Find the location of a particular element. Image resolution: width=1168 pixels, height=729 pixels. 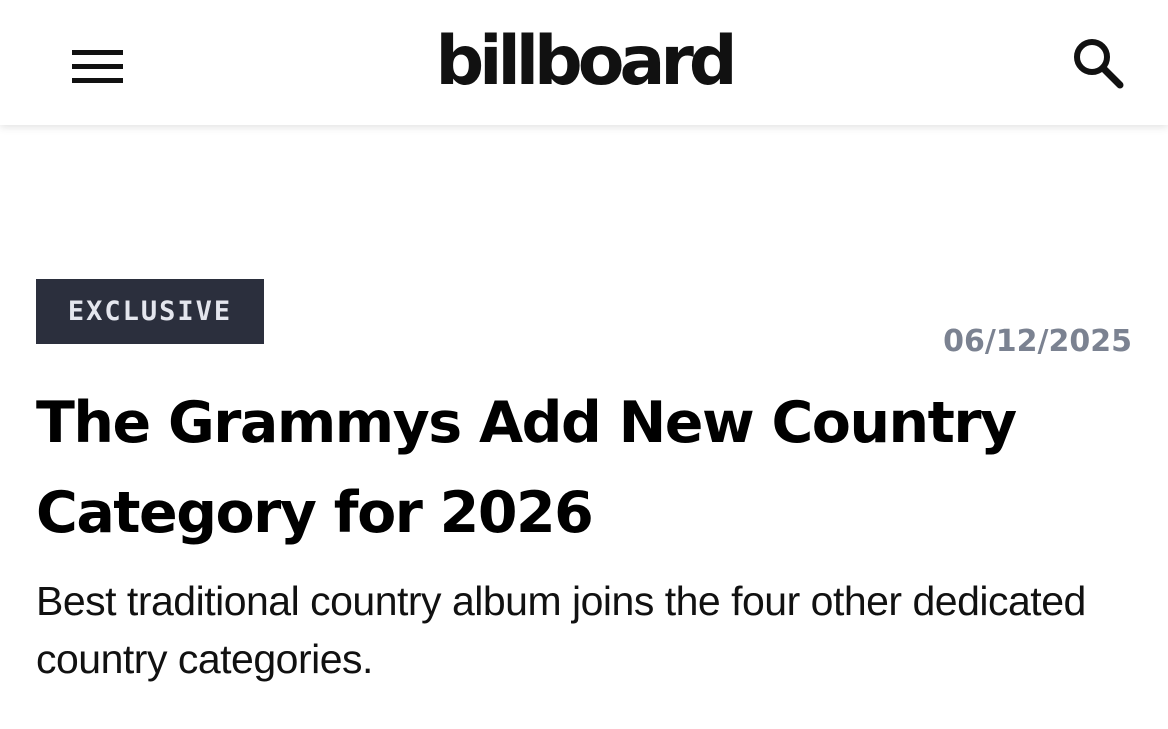

article-date: 06/12/2025 is located at coordinates (1037, 341).